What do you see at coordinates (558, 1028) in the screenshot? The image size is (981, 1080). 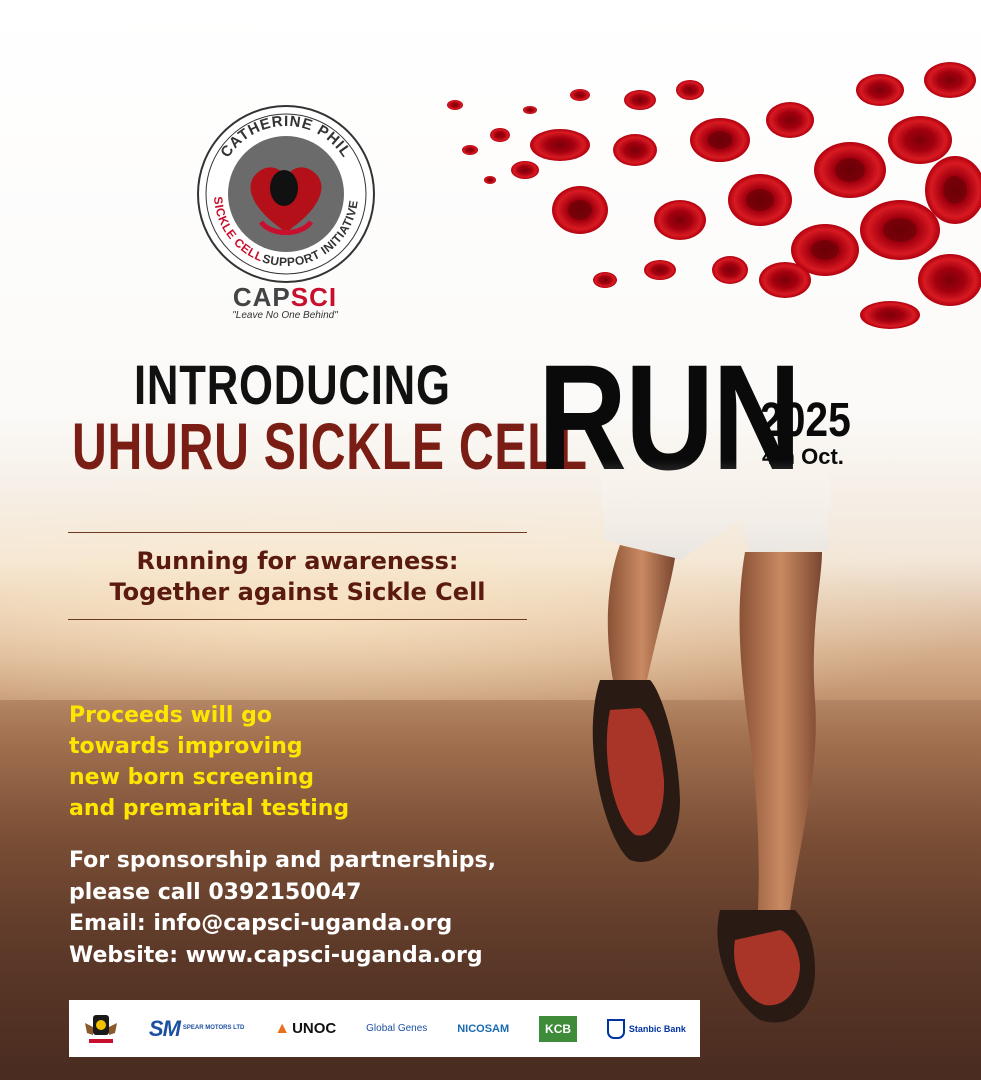 I see `sponsor-kcb: KCB` at bounding box center [558, 1028].